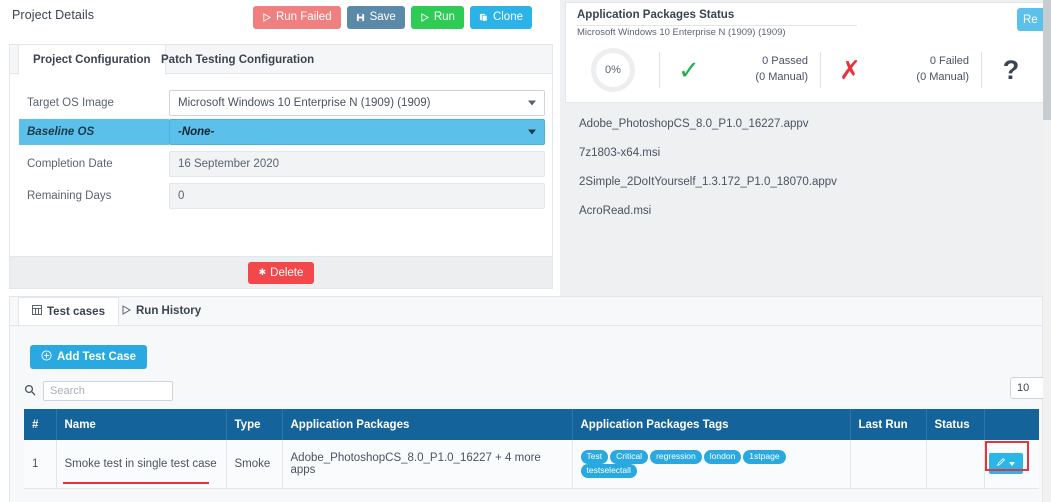 The image size is (1051, 502). I want to click on question-mark-icon: ?, so click(1011, 69).